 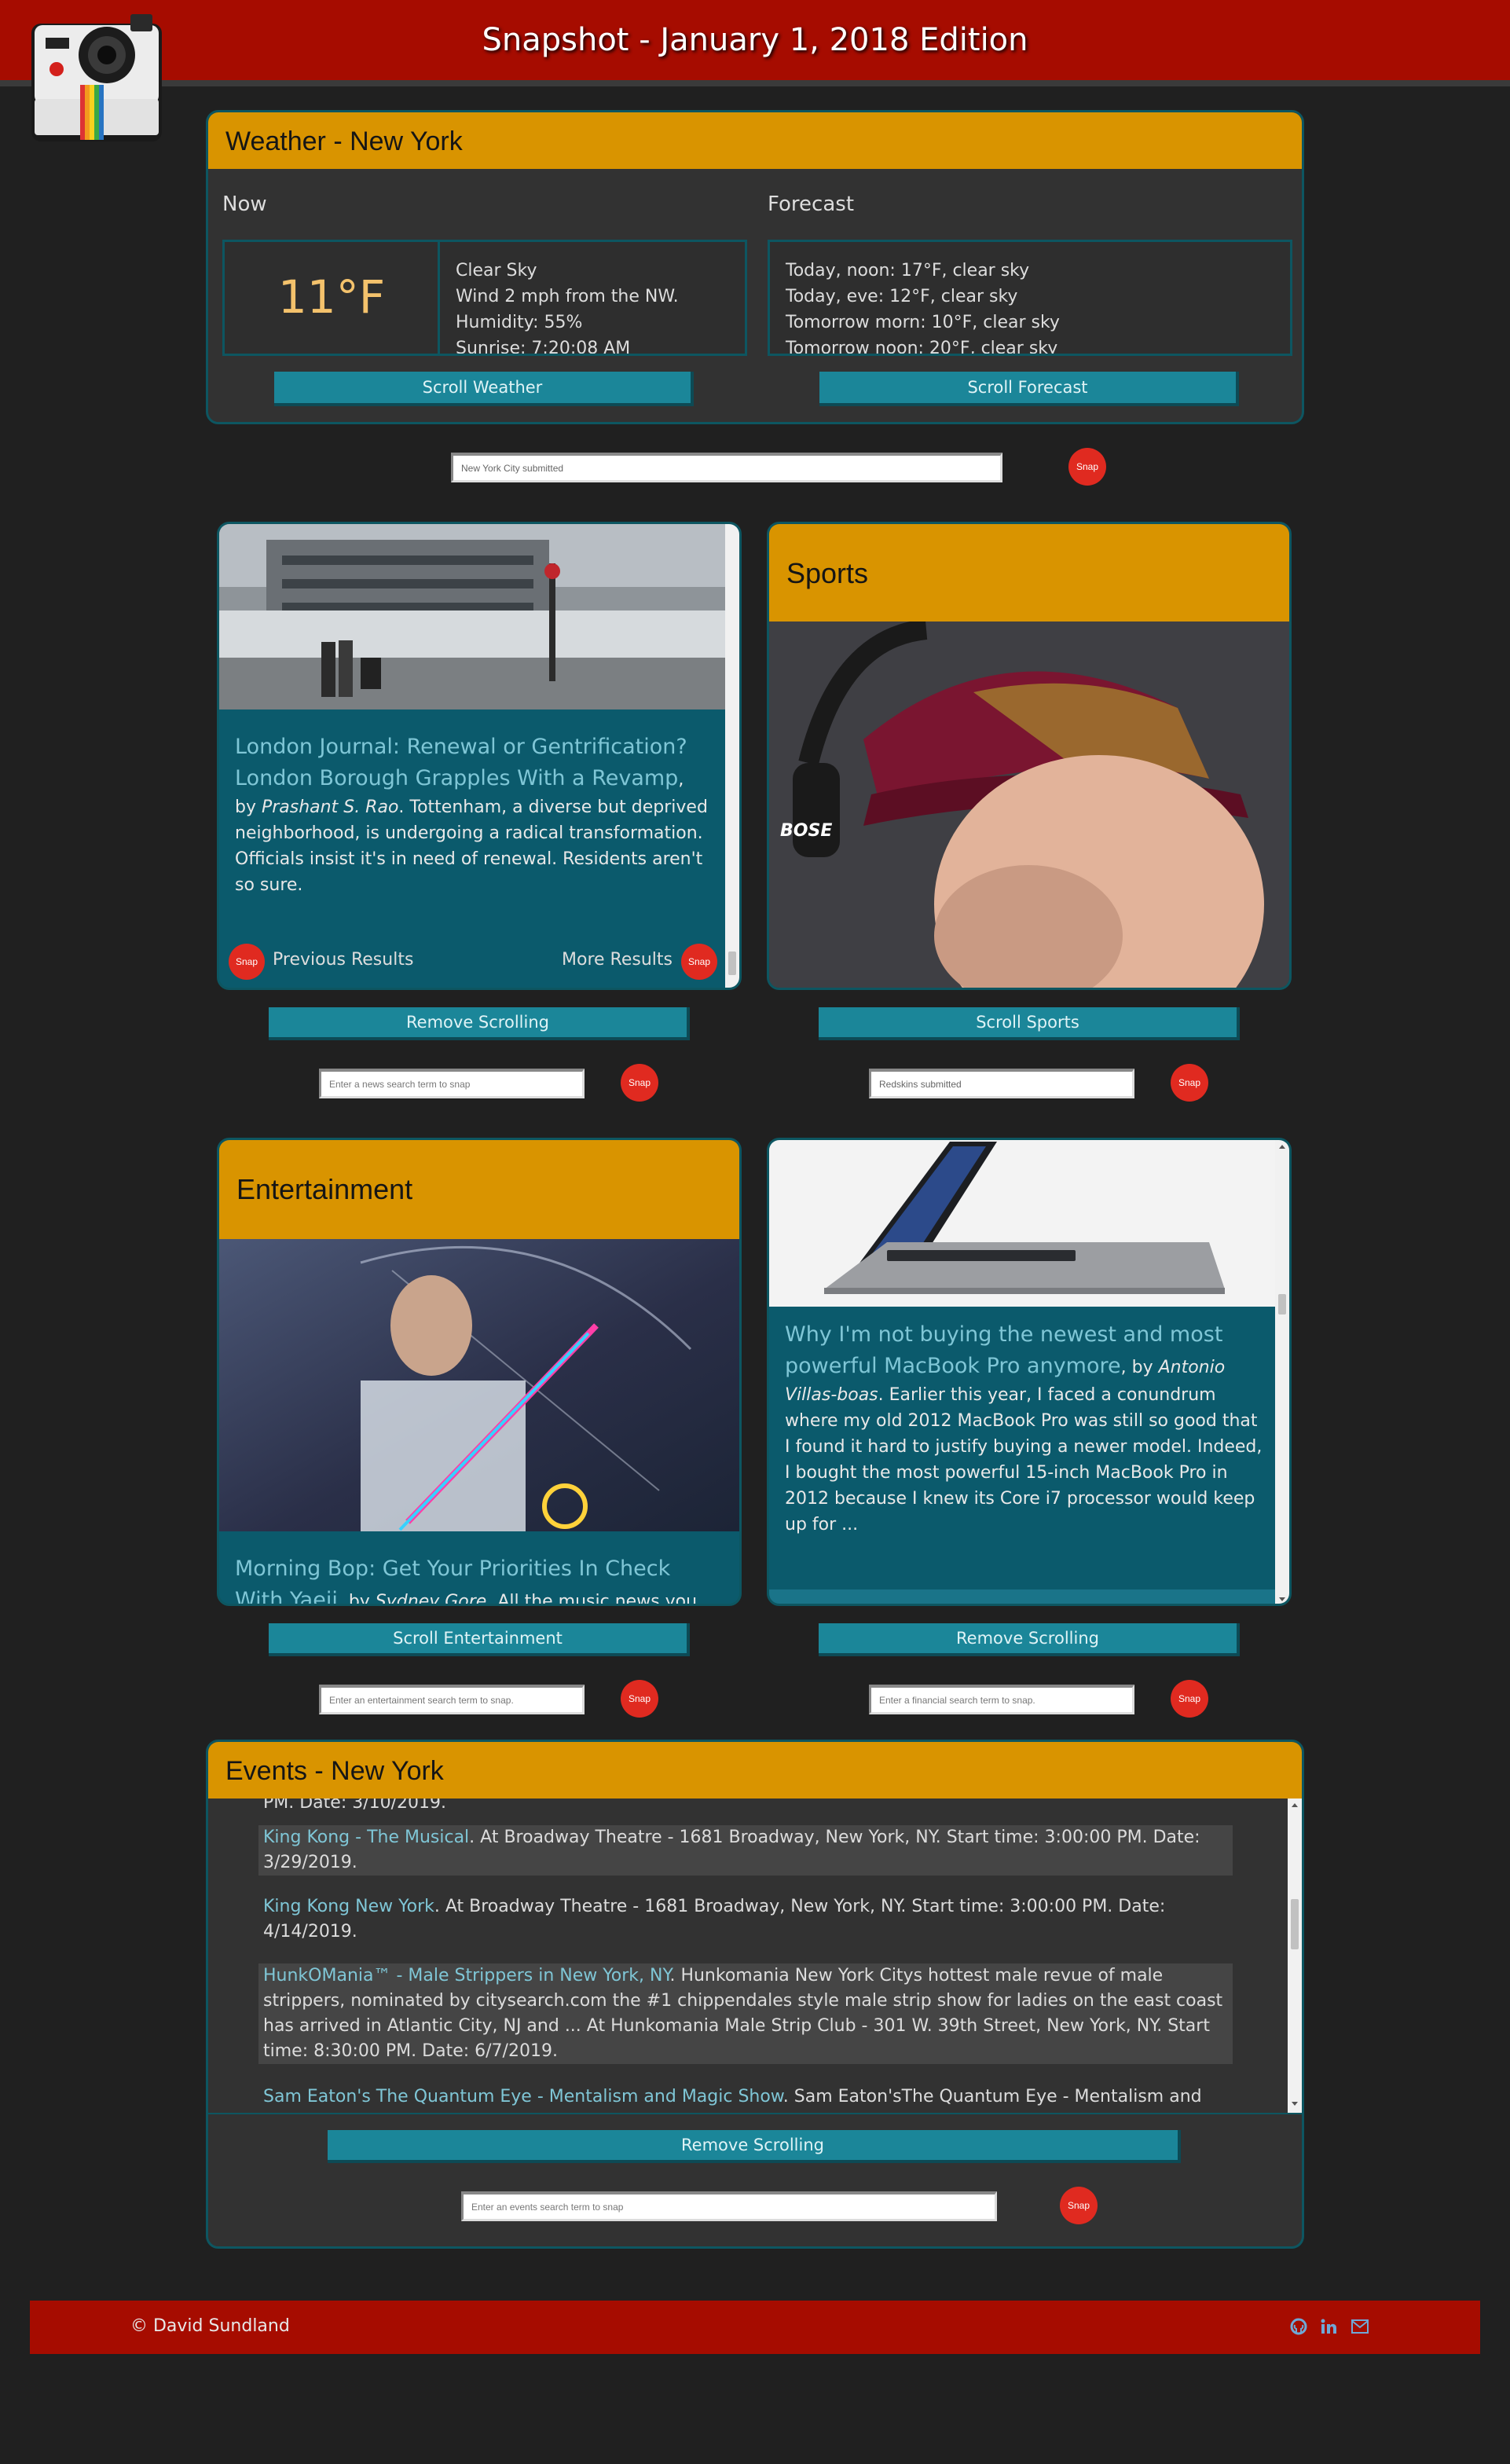 What do you see at coordinates (1282, 1599) in the screenshot?
I see `finance-scroll-down-arrow` at bounding box center [1282, 1599].